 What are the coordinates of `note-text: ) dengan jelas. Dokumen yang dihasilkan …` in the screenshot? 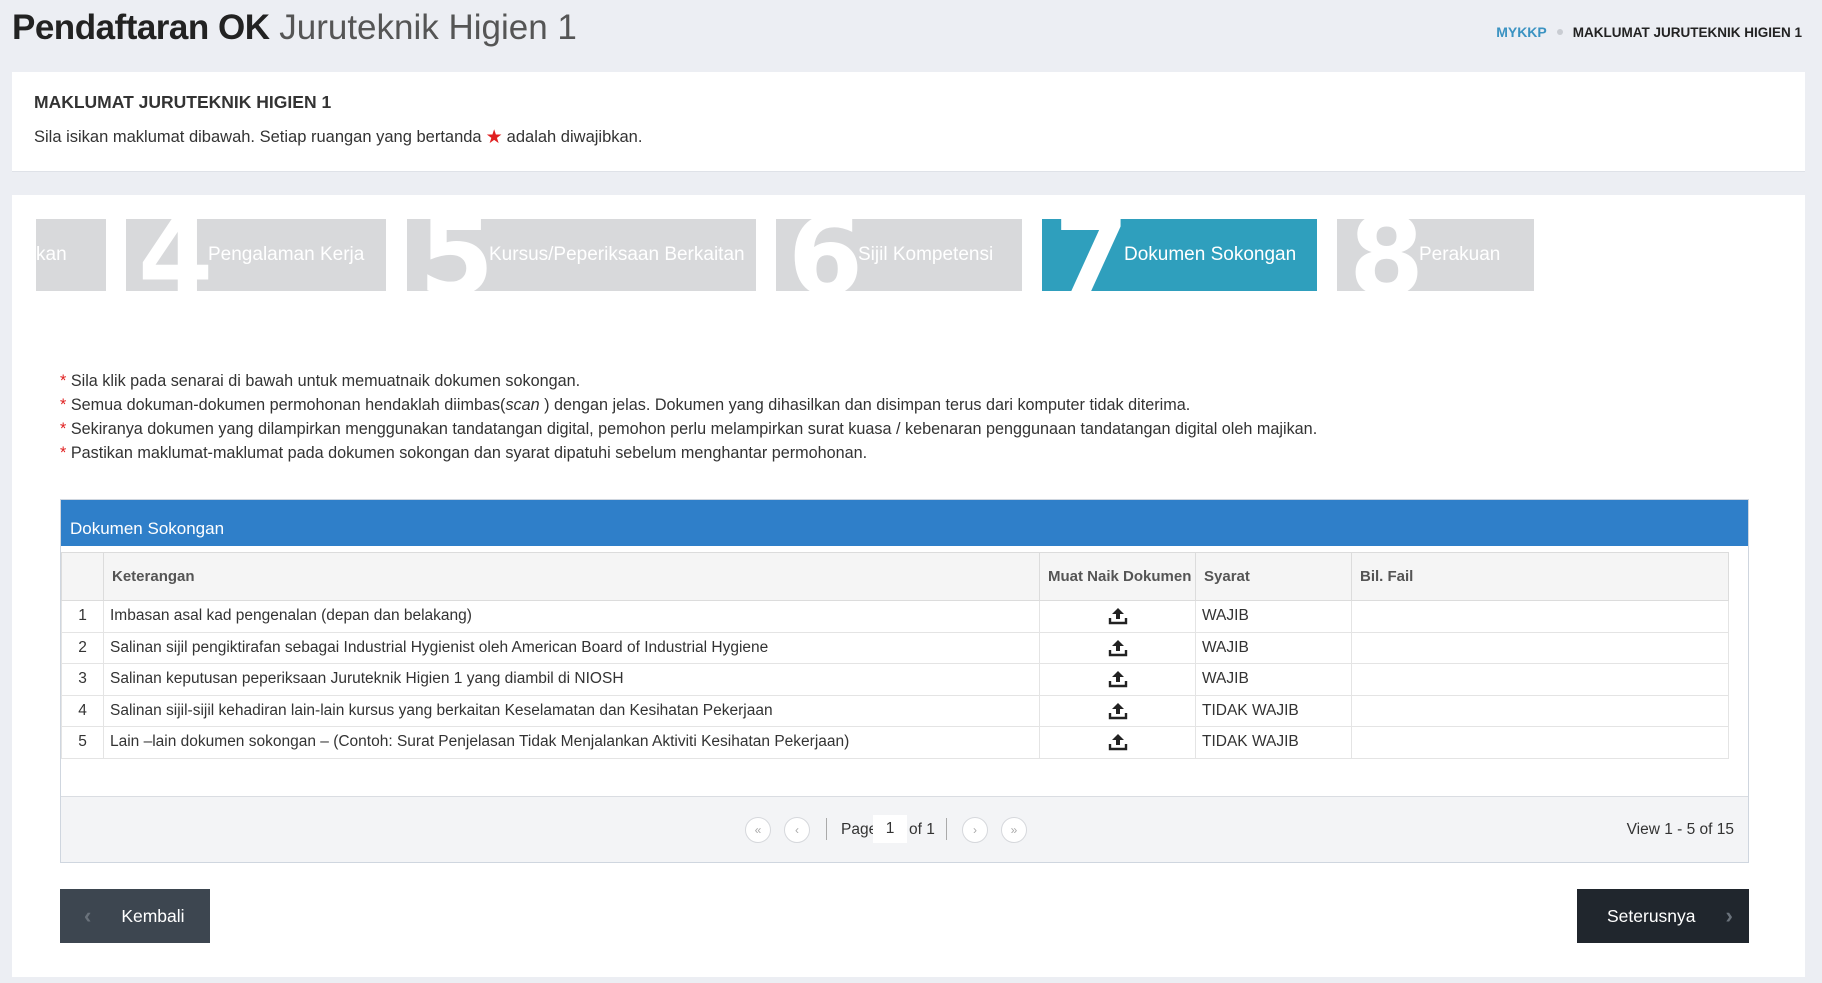 It's located at (865, 405).